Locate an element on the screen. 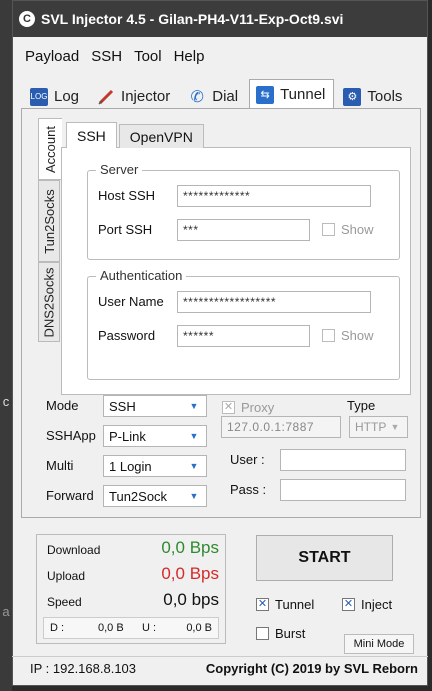 Image resolution: width=432 pixels, height=691 pixels. tab-injector: Injector is located at coordinates (134, 96).